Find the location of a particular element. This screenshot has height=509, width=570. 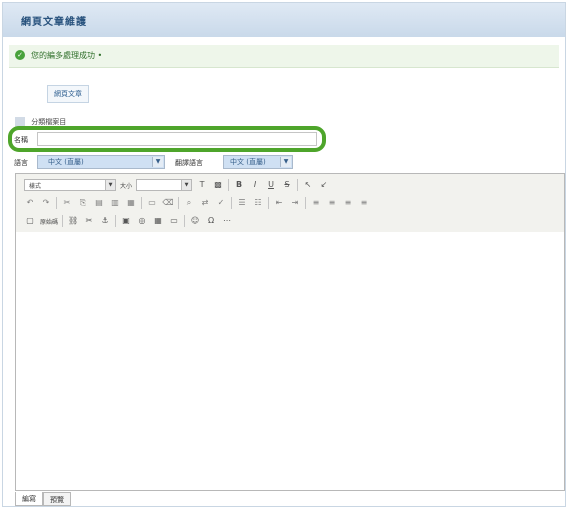

unordered-list-icon: ☷ is located at coordinates (258, 203).